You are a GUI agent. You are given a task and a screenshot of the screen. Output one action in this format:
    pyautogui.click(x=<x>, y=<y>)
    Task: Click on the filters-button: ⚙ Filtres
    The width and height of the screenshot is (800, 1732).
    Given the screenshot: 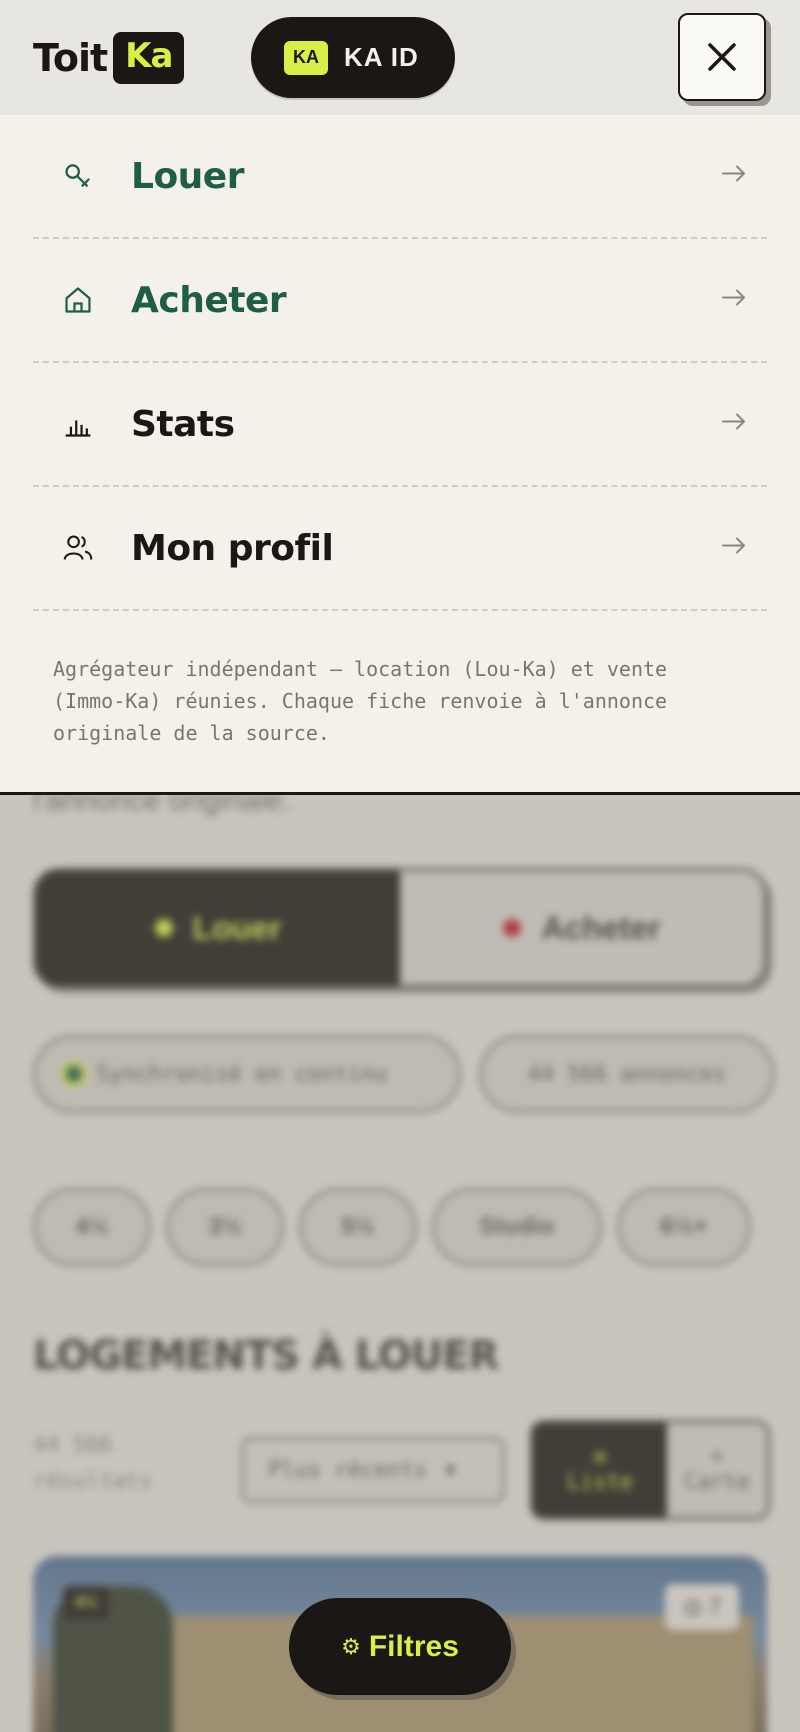 What is the action you would take?
    pyautogui.click(x=400, y=1646)
    